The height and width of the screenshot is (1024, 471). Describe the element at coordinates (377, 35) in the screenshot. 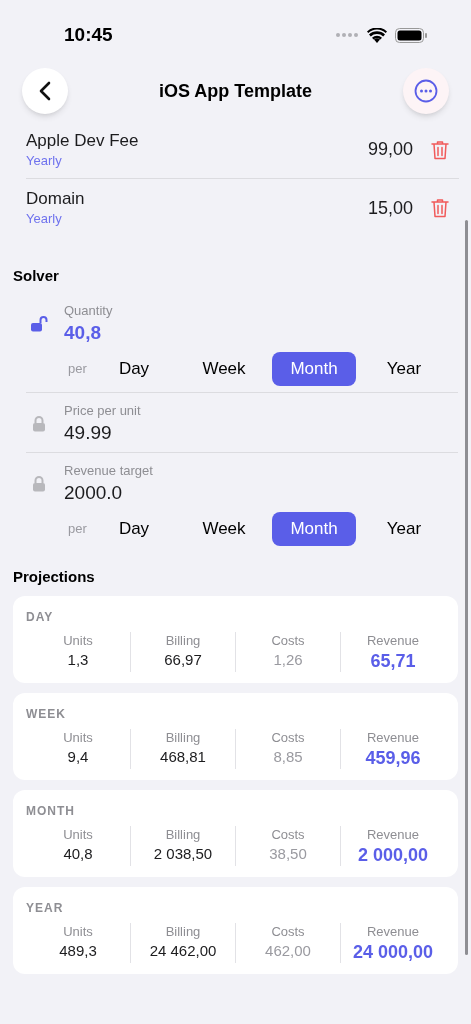

I see `wifi-icon` at that location.